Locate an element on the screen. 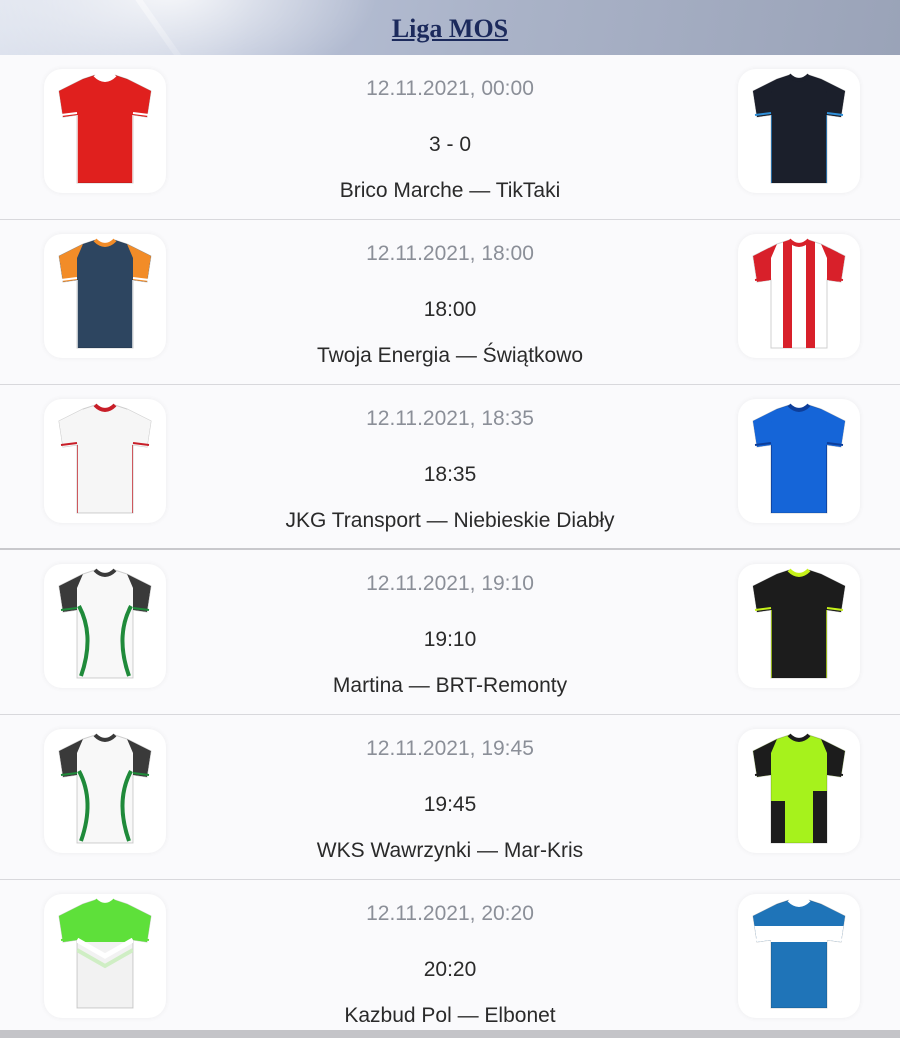 The image size is (900, 1038). scroll-bar is located at coordinates (450, 1034).